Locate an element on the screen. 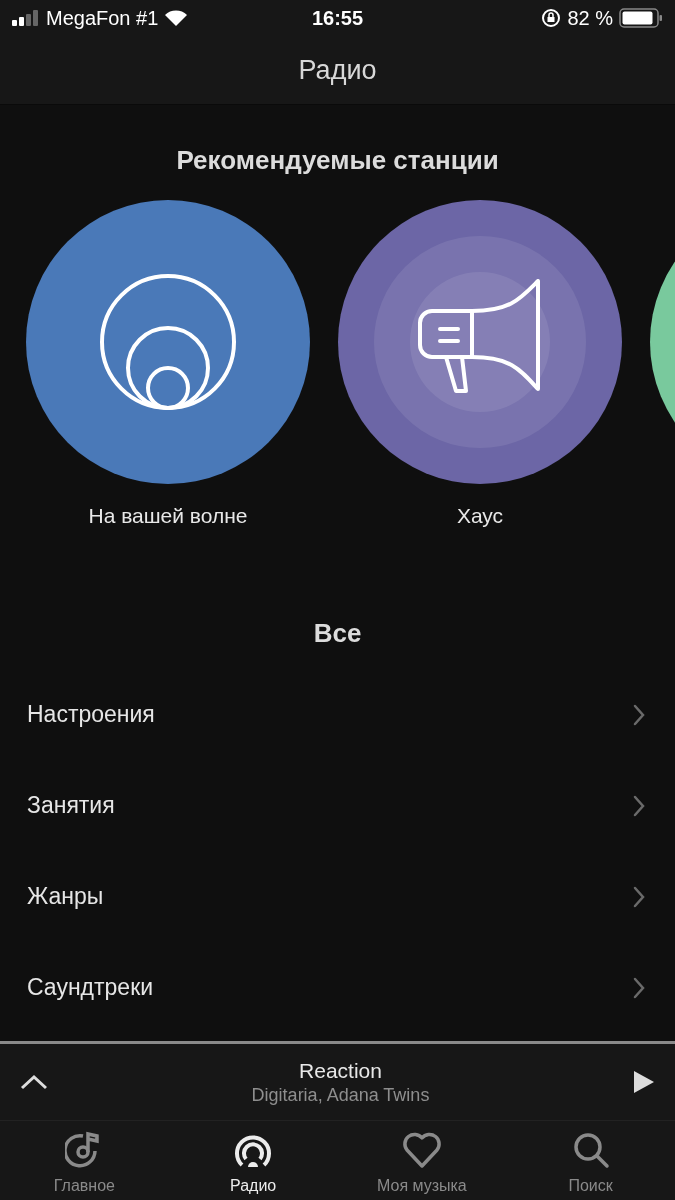 This screenshot has width=675, height=1200. category-label: Занятия is located at coordinates (71, 805).